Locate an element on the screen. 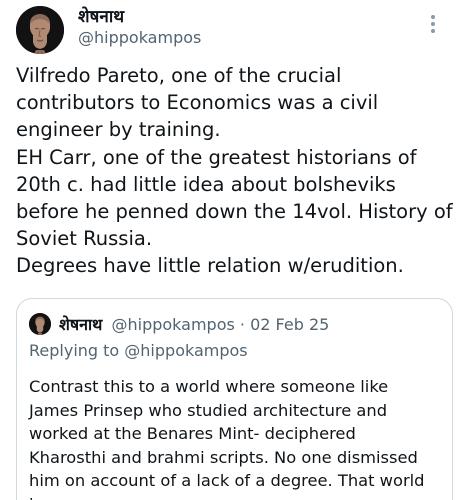 The width and height of the screenshot is (463, 500). reply-context: Replying to @hippokampos is located at coordinates (138, 350).